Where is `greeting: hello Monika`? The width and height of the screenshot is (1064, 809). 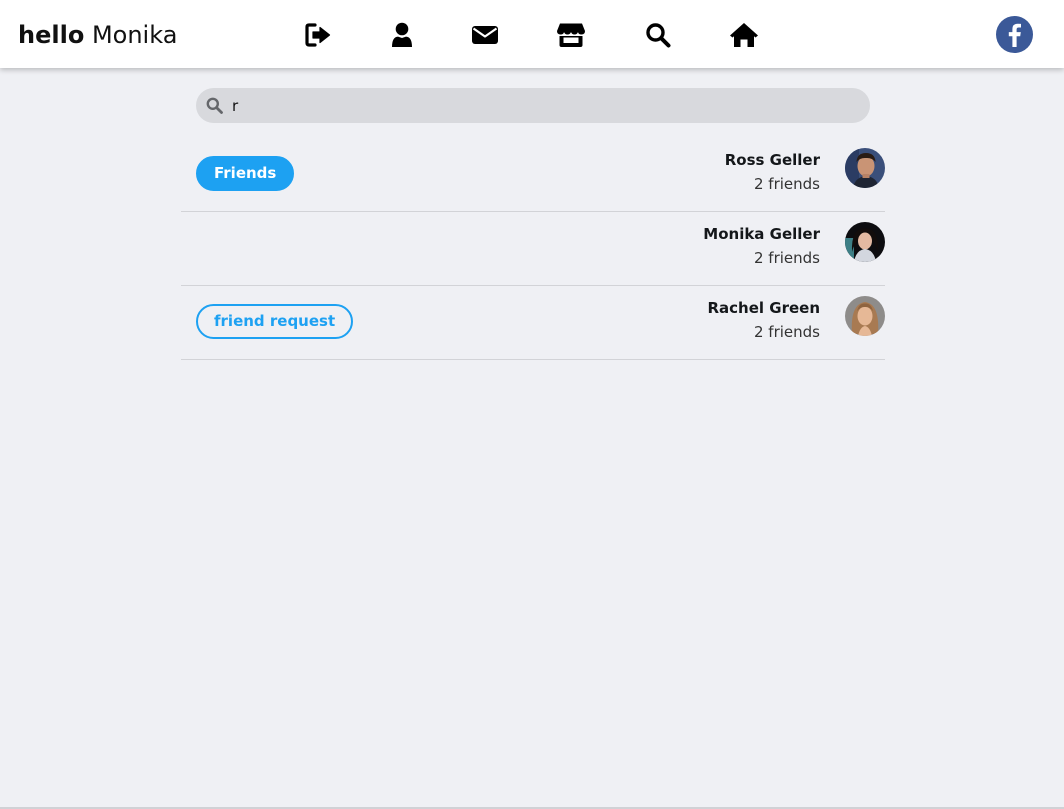 greeting: hello Monika is located at coordinates (97, 35).